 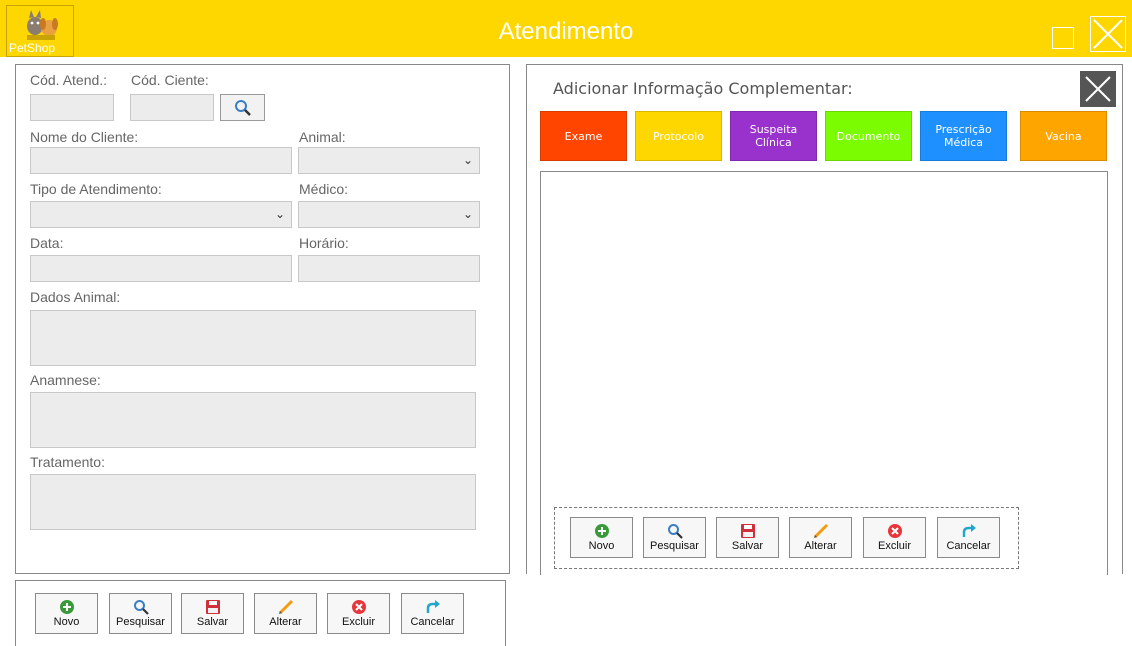 I want to click on cod-cliente-field, so click(x=172, y=107).